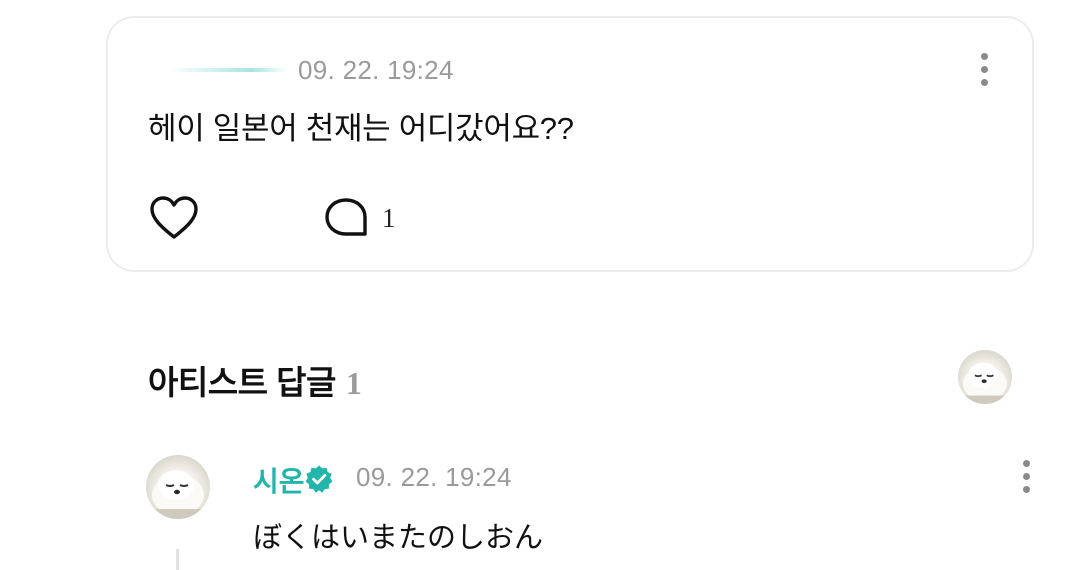 This screenshot has width=1080, height=570. Describe the element at coordinates (361, 128) in the screenshot. I see `post-text: 헤이 일본어 천재는 어디갔어요??` at that location.